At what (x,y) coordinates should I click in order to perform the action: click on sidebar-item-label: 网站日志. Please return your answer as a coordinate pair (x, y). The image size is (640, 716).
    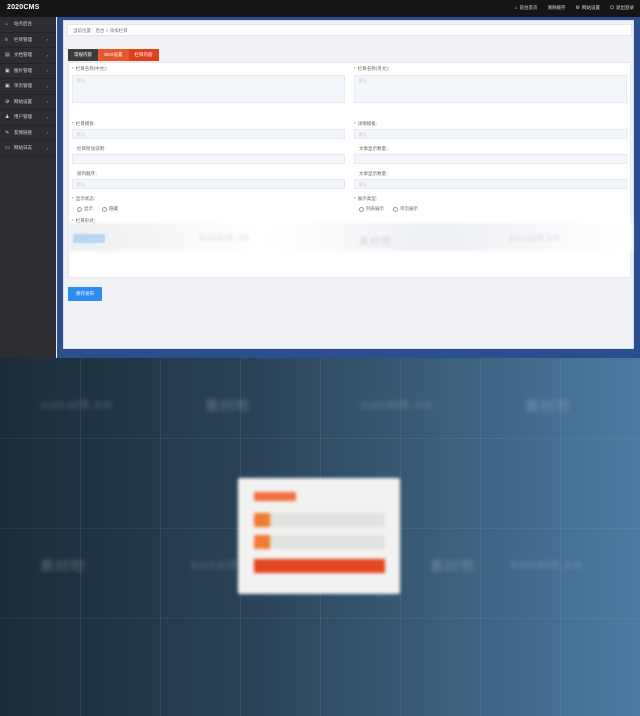
    Looking at the image, I should click on (23, 148).